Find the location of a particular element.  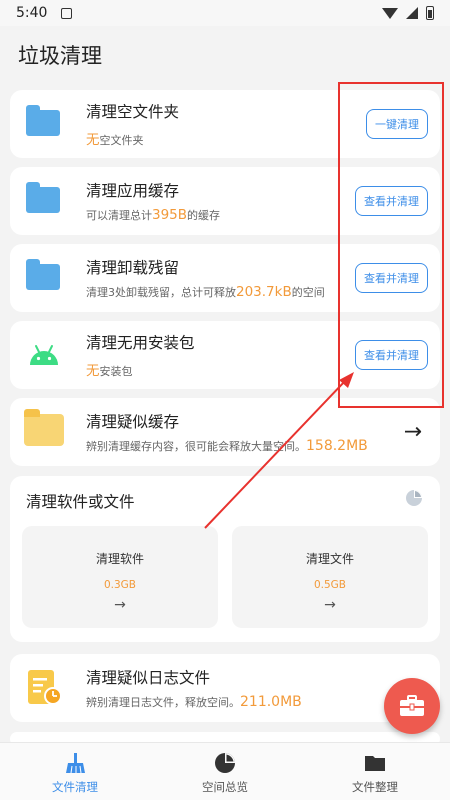

card-subtitle: 清理3处卸载残留，总计可释放203.7kB的空间 is located at coordinates (205, 292).